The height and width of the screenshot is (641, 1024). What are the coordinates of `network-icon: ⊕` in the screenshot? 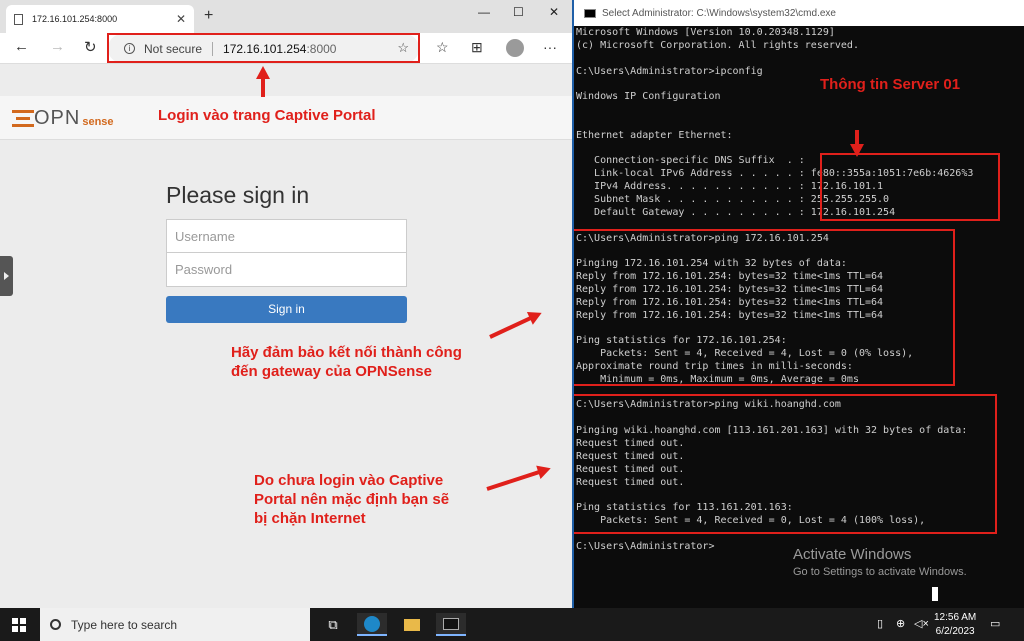 It's located at (900, 623).